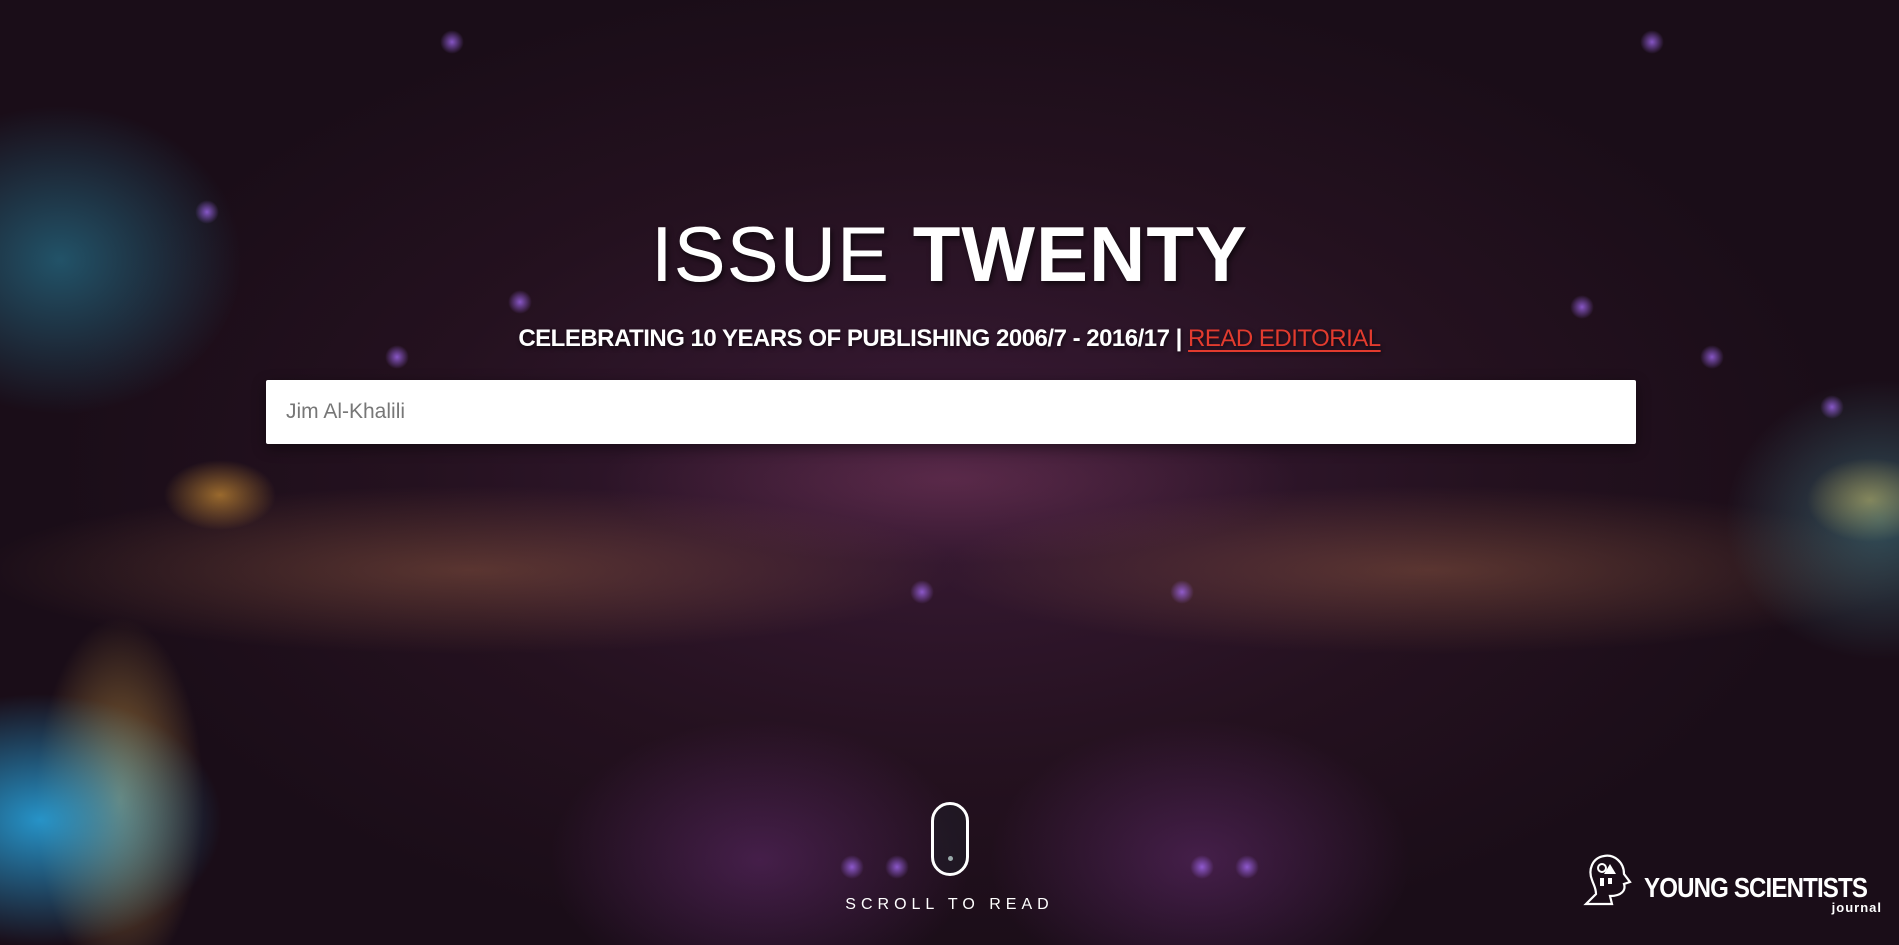 This screenshot has width=1899, height=945. I want to click on issue-title: ISSUE TWENTY, so click(949, 254).